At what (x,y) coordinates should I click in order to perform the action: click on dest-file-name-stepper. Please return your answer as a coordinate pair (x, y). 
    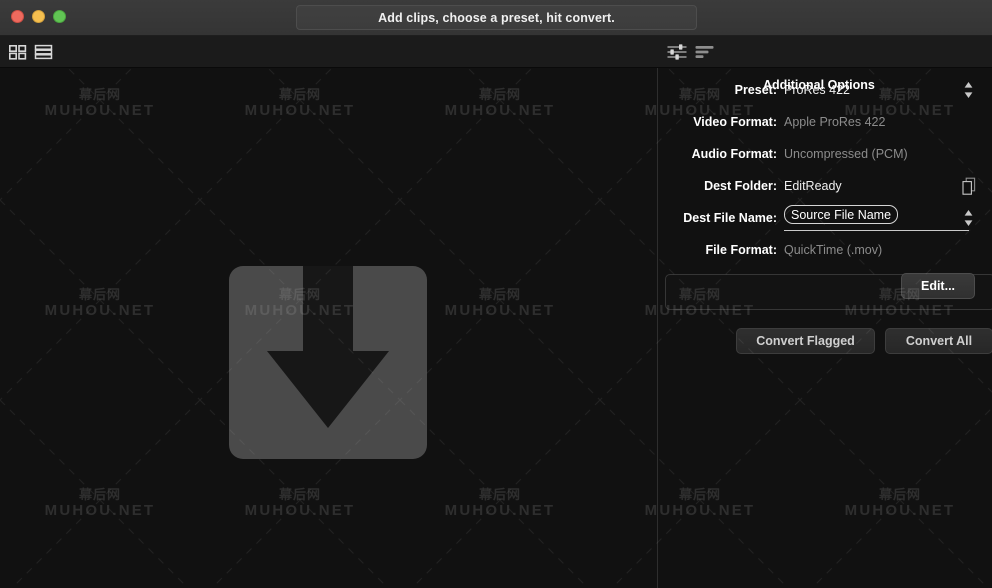
    Looking at the image, I should click on (968, 218).